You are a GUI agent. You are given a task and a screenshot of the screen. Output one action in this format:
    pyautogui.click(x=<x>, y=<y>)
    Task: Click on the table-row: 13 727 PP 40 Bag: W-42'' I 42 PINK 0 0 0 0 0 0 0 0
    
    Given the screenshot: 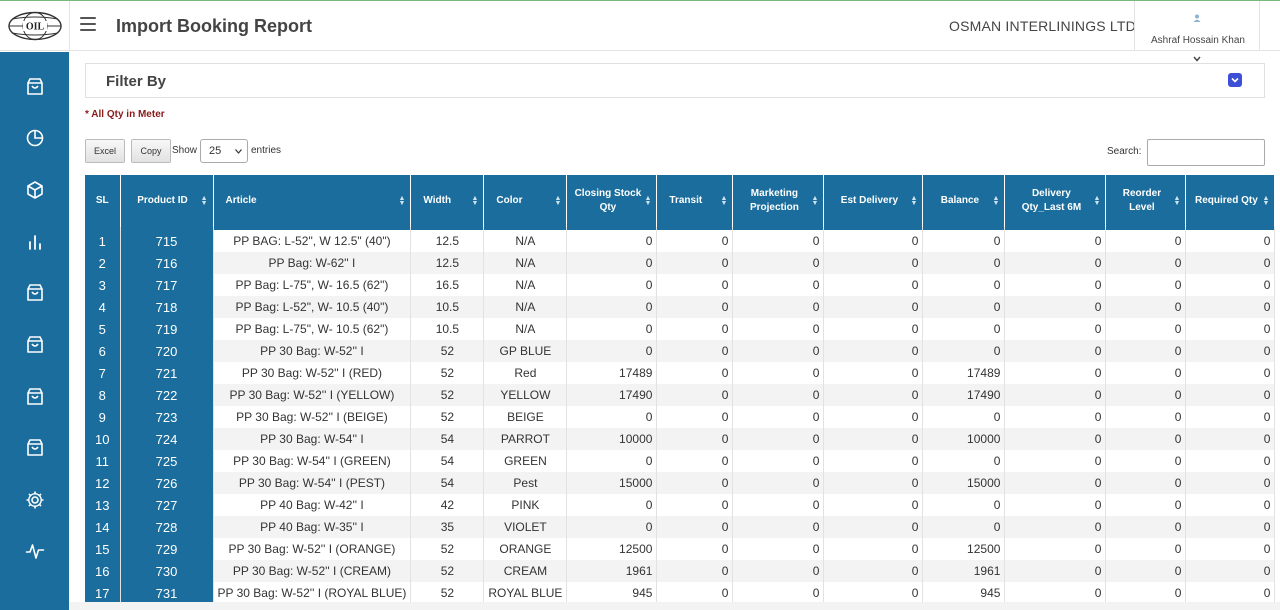 What is the action you would take?
    pyautogui.click(x=680, y=505)
    